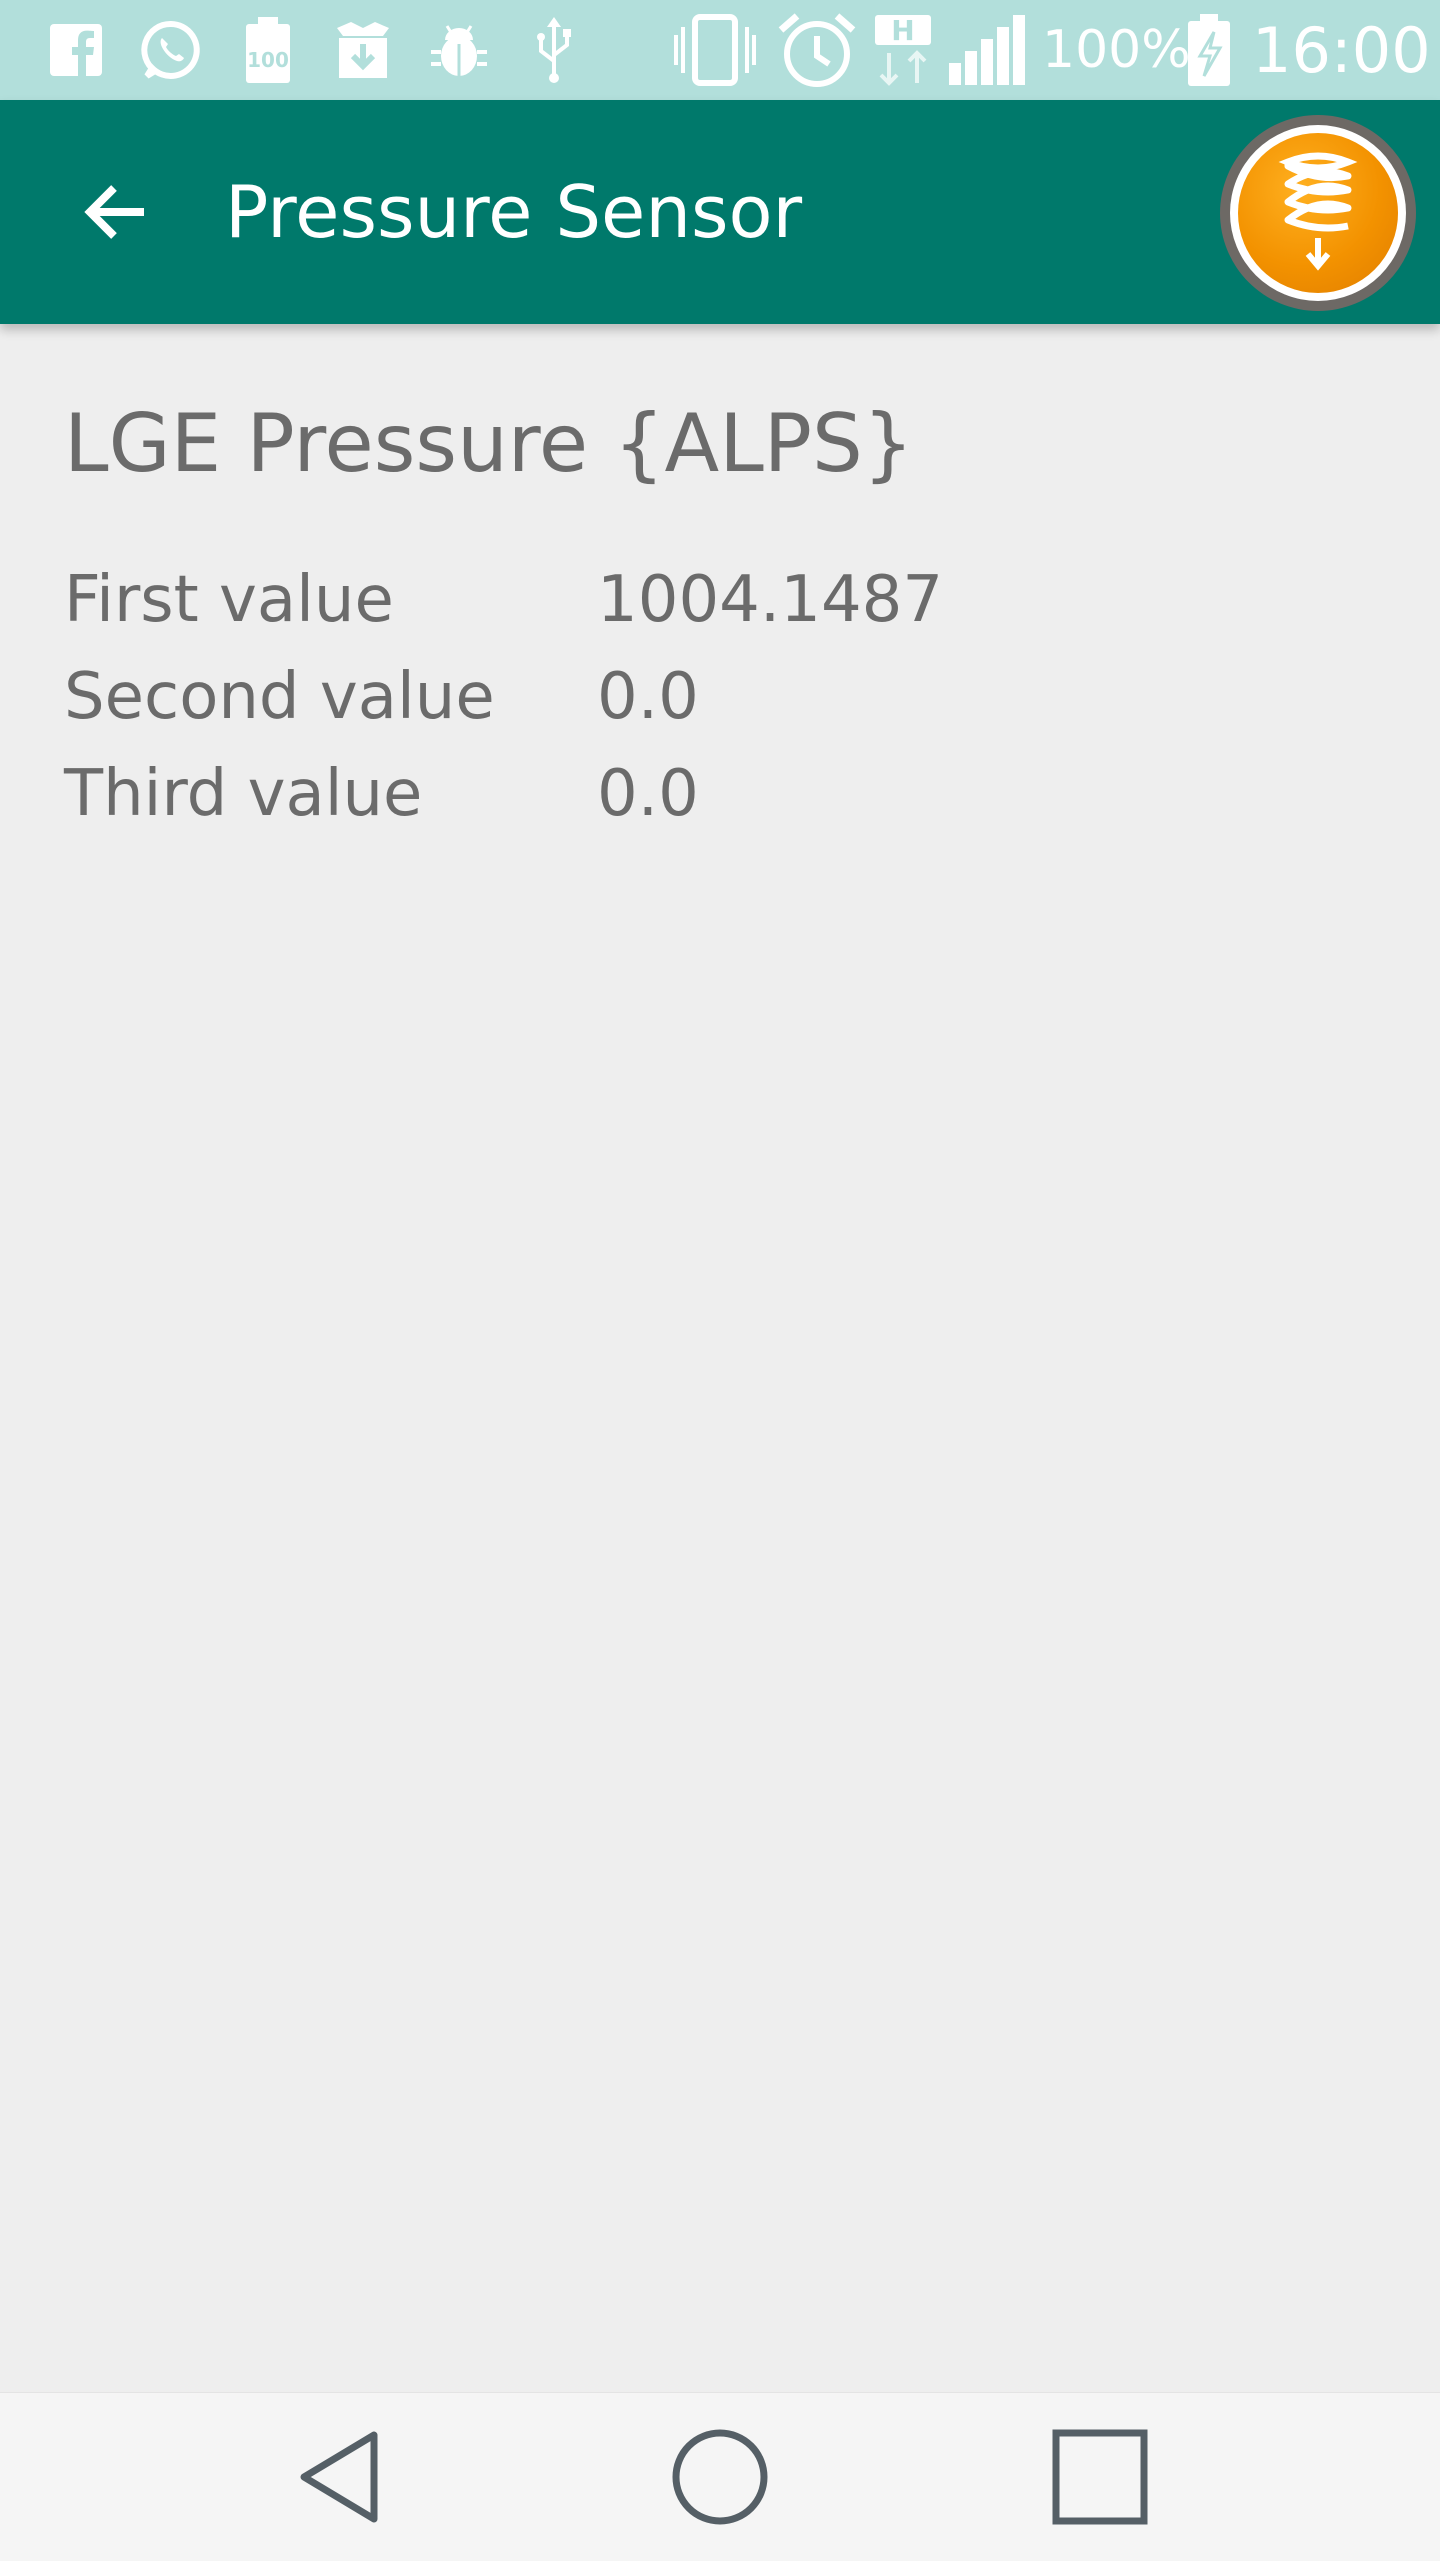 The image size is (1440, 2561). Describe the element at coordinates (279, 697) in the screenshot. I see `value-label: Second value` at that location.